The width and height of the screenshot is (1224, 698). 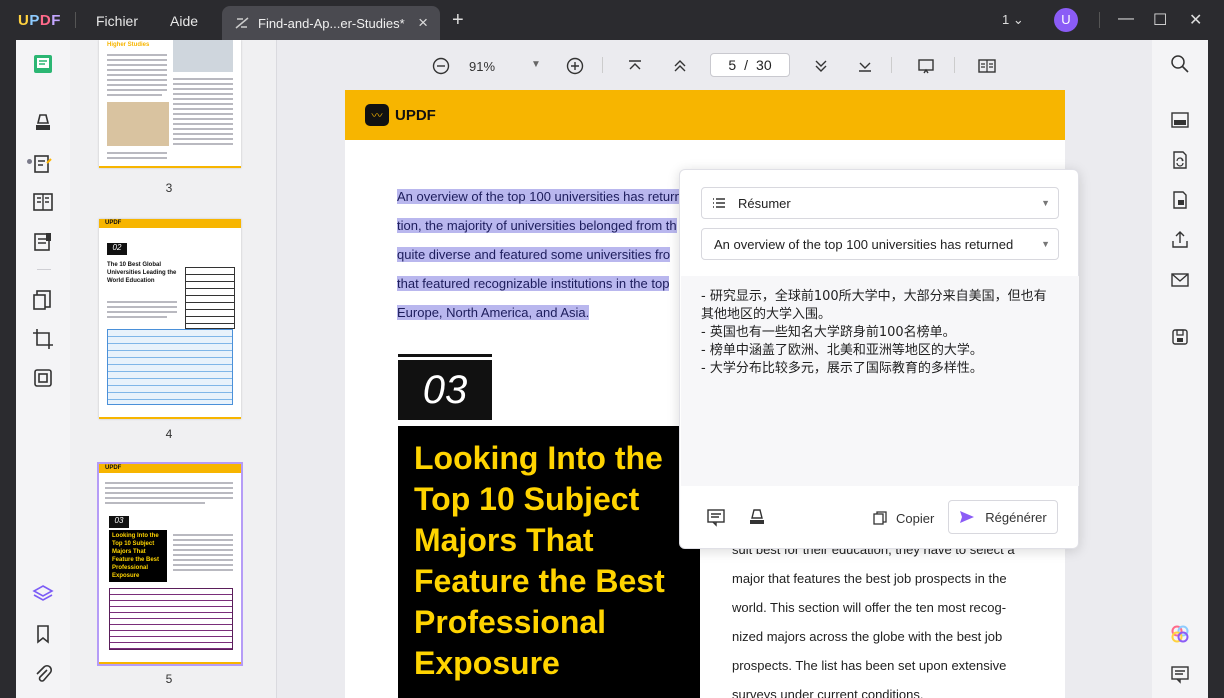 What do you see at coordinates (1016, 517) in the screenshot?
I see `regenerate-label: Régénérer` at bounding box center [1016, 517].